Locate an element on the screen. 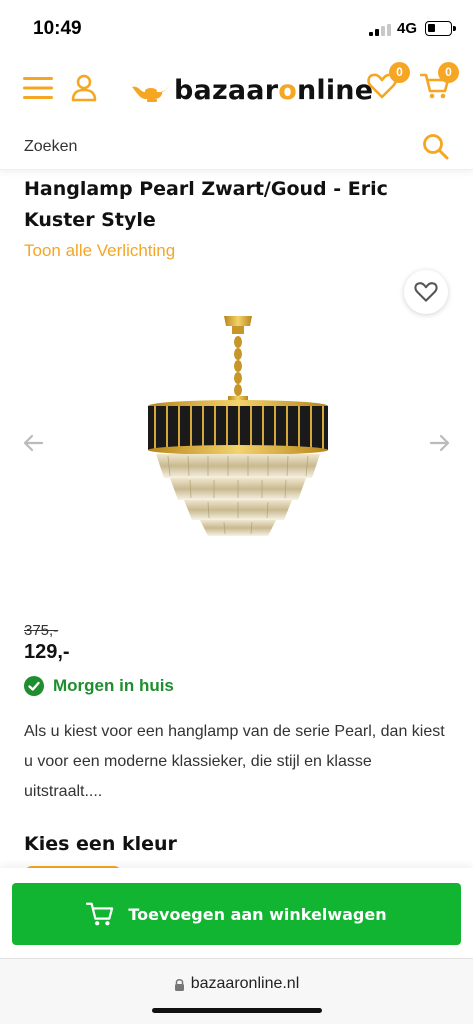 This screenshot has width=473, height=1024. cart-icon is located at coordinates (100, 914).